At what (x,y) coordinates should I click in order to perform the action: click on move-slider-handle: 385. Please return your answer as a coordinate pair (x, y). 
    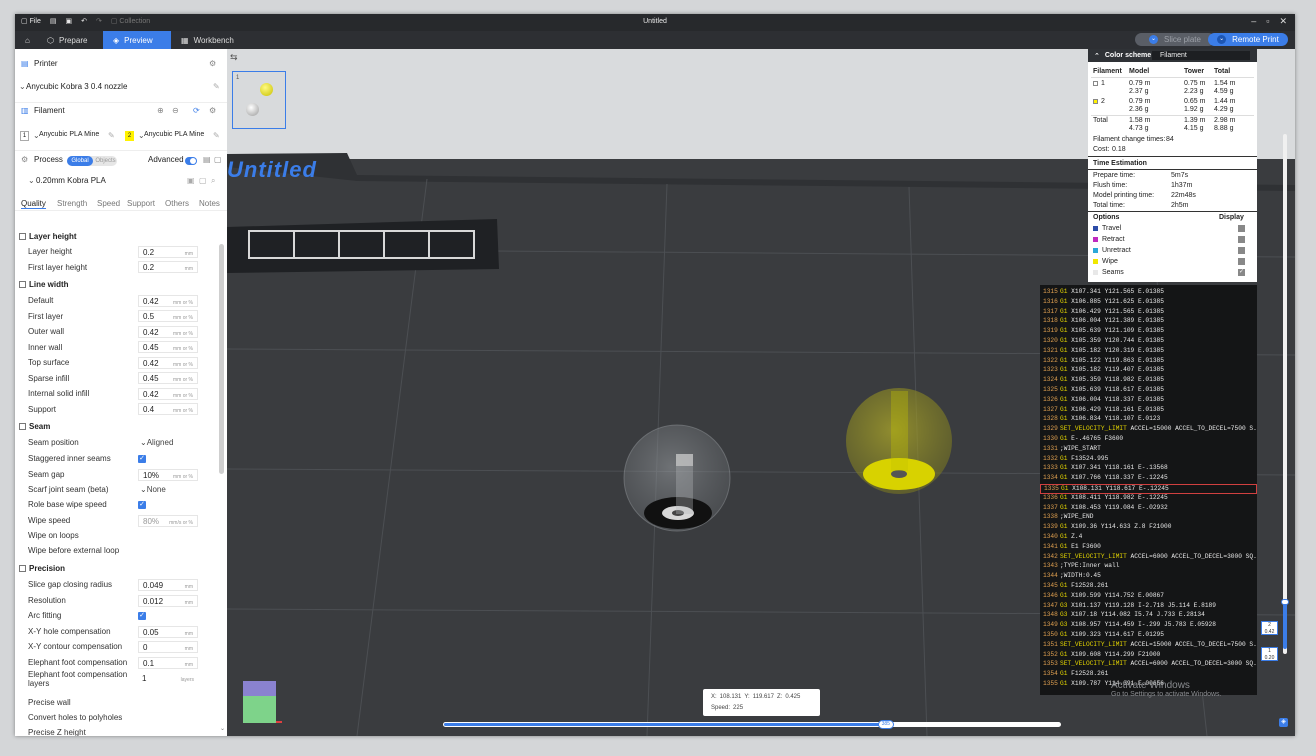
    Looking at the image, I should click on (885, 724).